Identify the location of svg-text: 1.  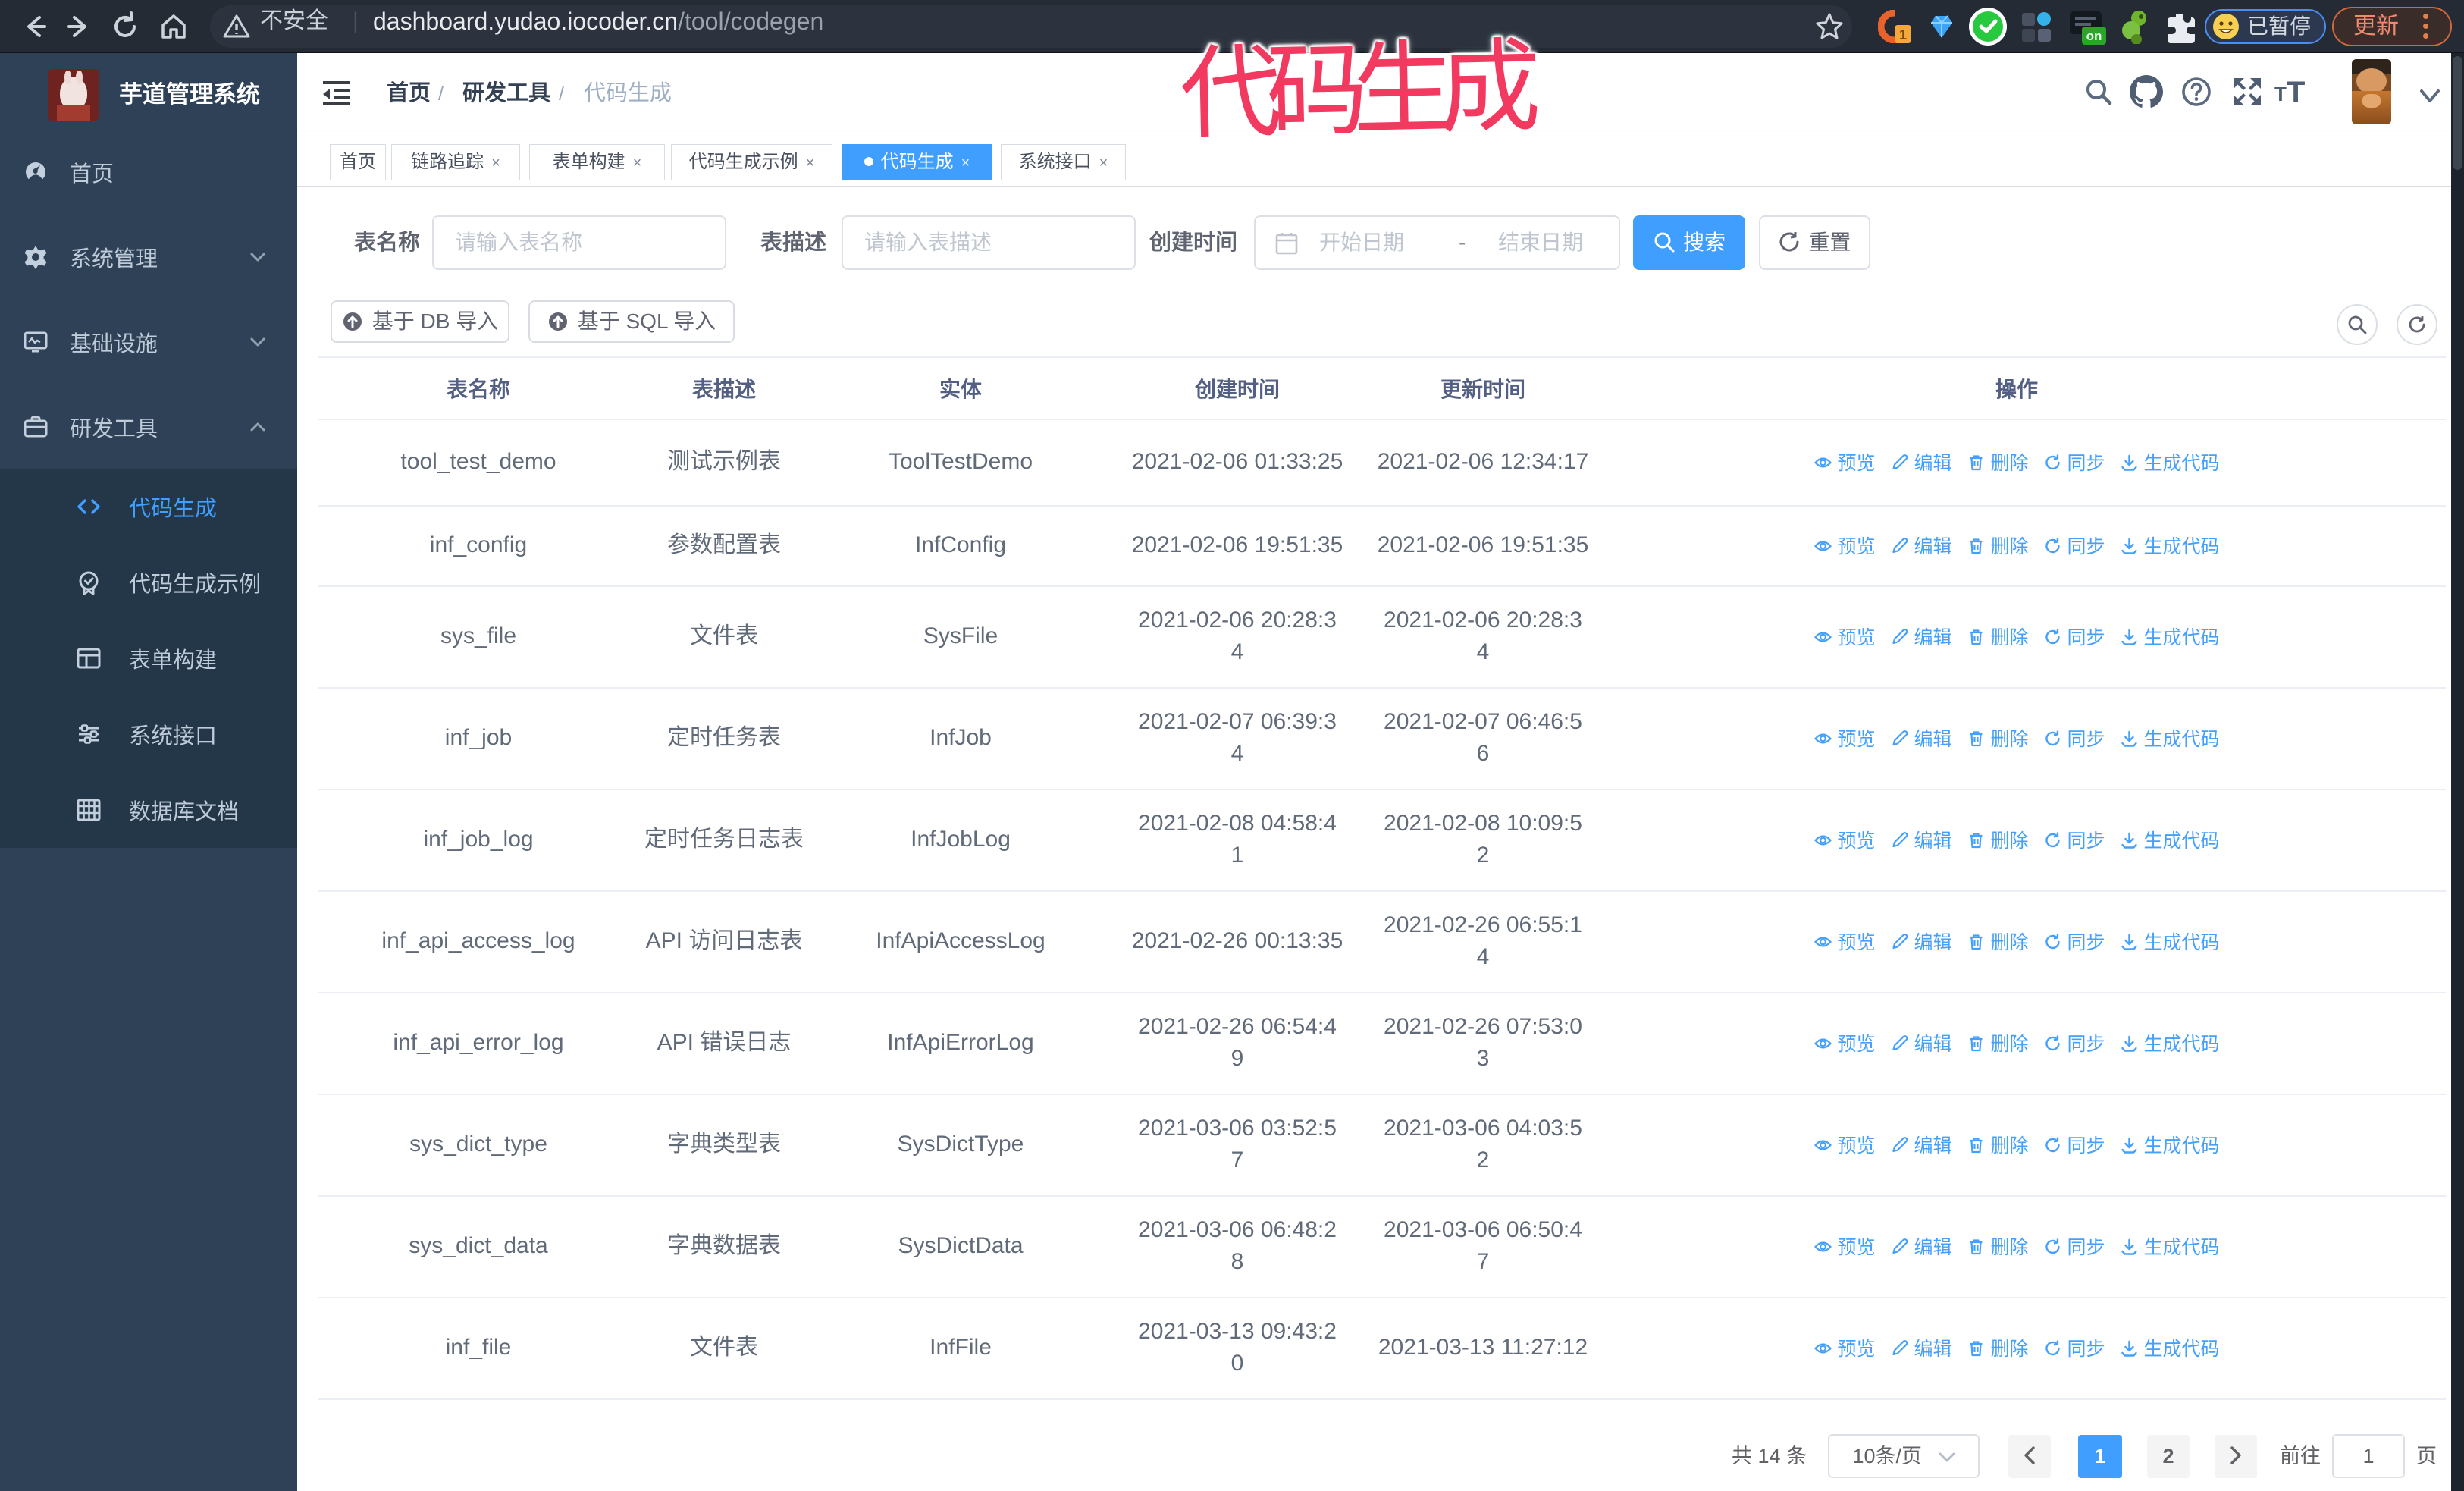
(1903, 34).